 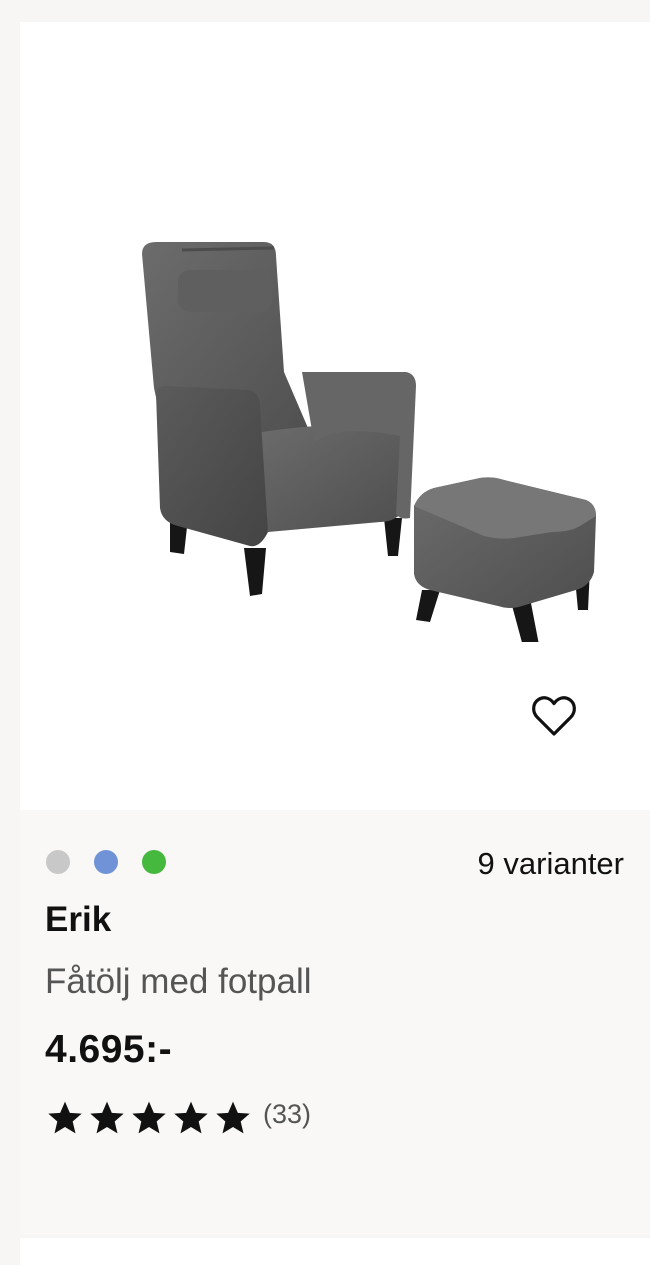 I want to click on swatch-blue, so click(x=106, y=862).